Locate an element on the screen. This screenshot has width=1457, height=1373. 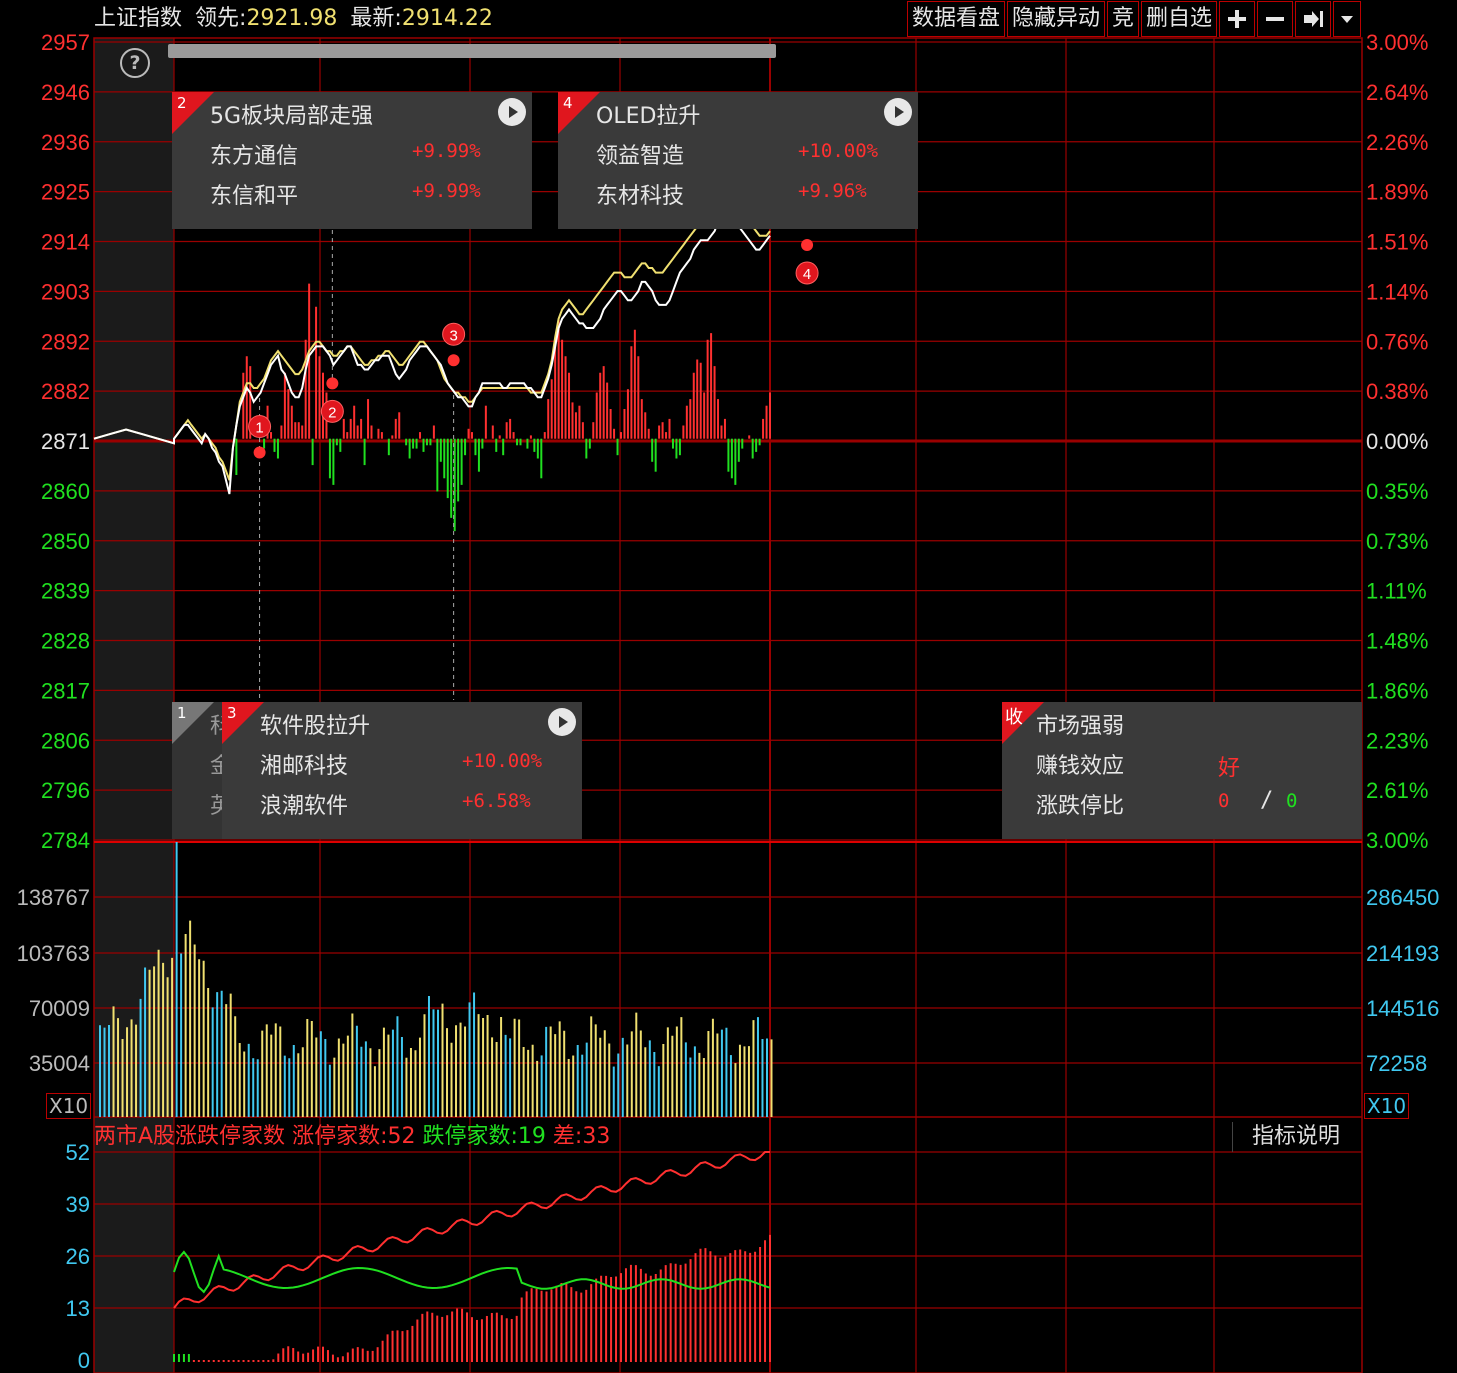
indicator-tick-label: 0 is located at coordinates (84, 1360).